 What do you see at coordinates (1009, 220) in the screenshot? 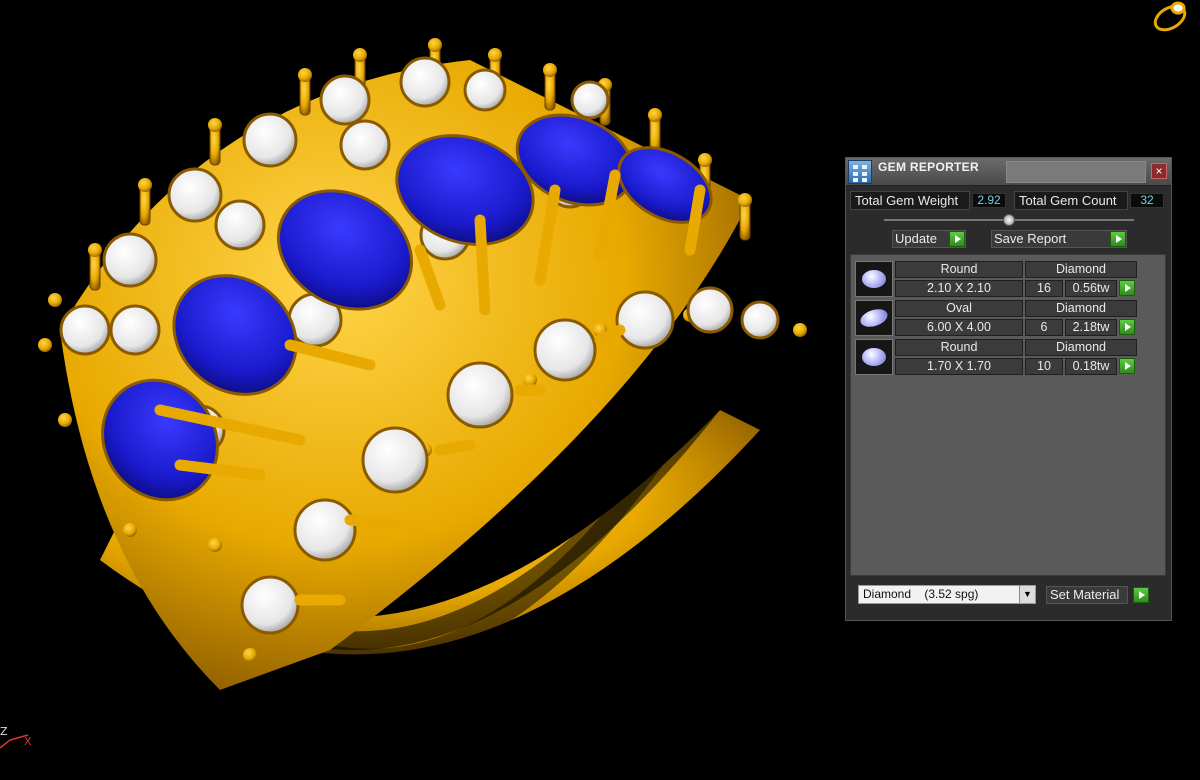
I see `splitter-handle` at bounding box center [1009, 220].